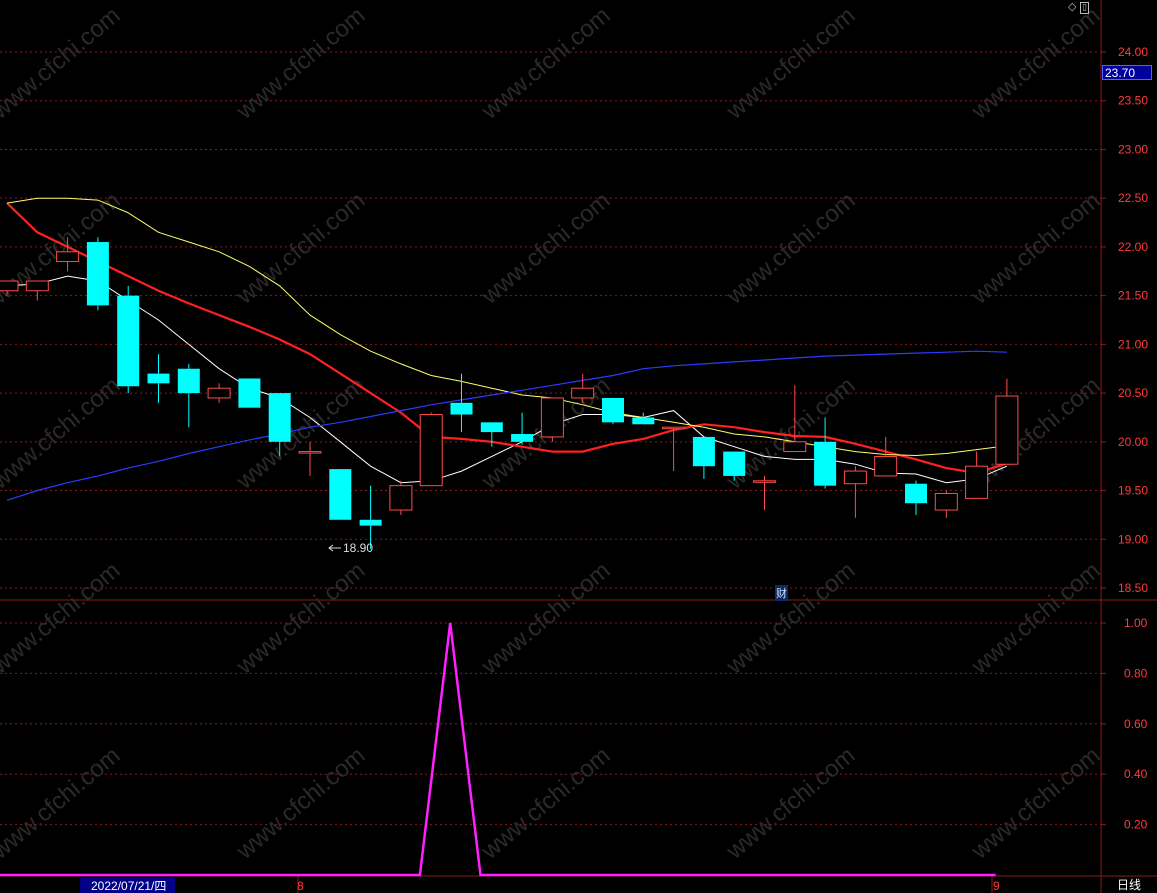 This screenshot has height=893, width=1157. What do you see at coordinates (1127, 72) in the screenshot?
I see `current-price-badge: 23.70` at bounding box center [1127, 72].